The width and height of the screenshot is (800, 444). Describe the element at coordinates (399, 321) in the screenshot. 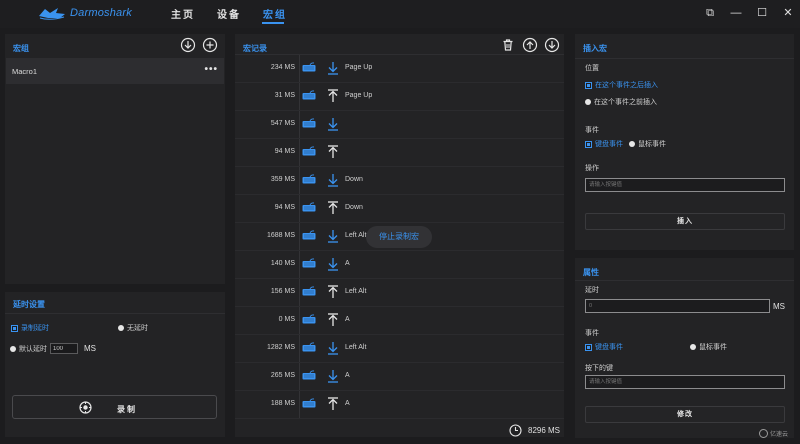

I see `macro-record-row: 0 MS A` at that location.